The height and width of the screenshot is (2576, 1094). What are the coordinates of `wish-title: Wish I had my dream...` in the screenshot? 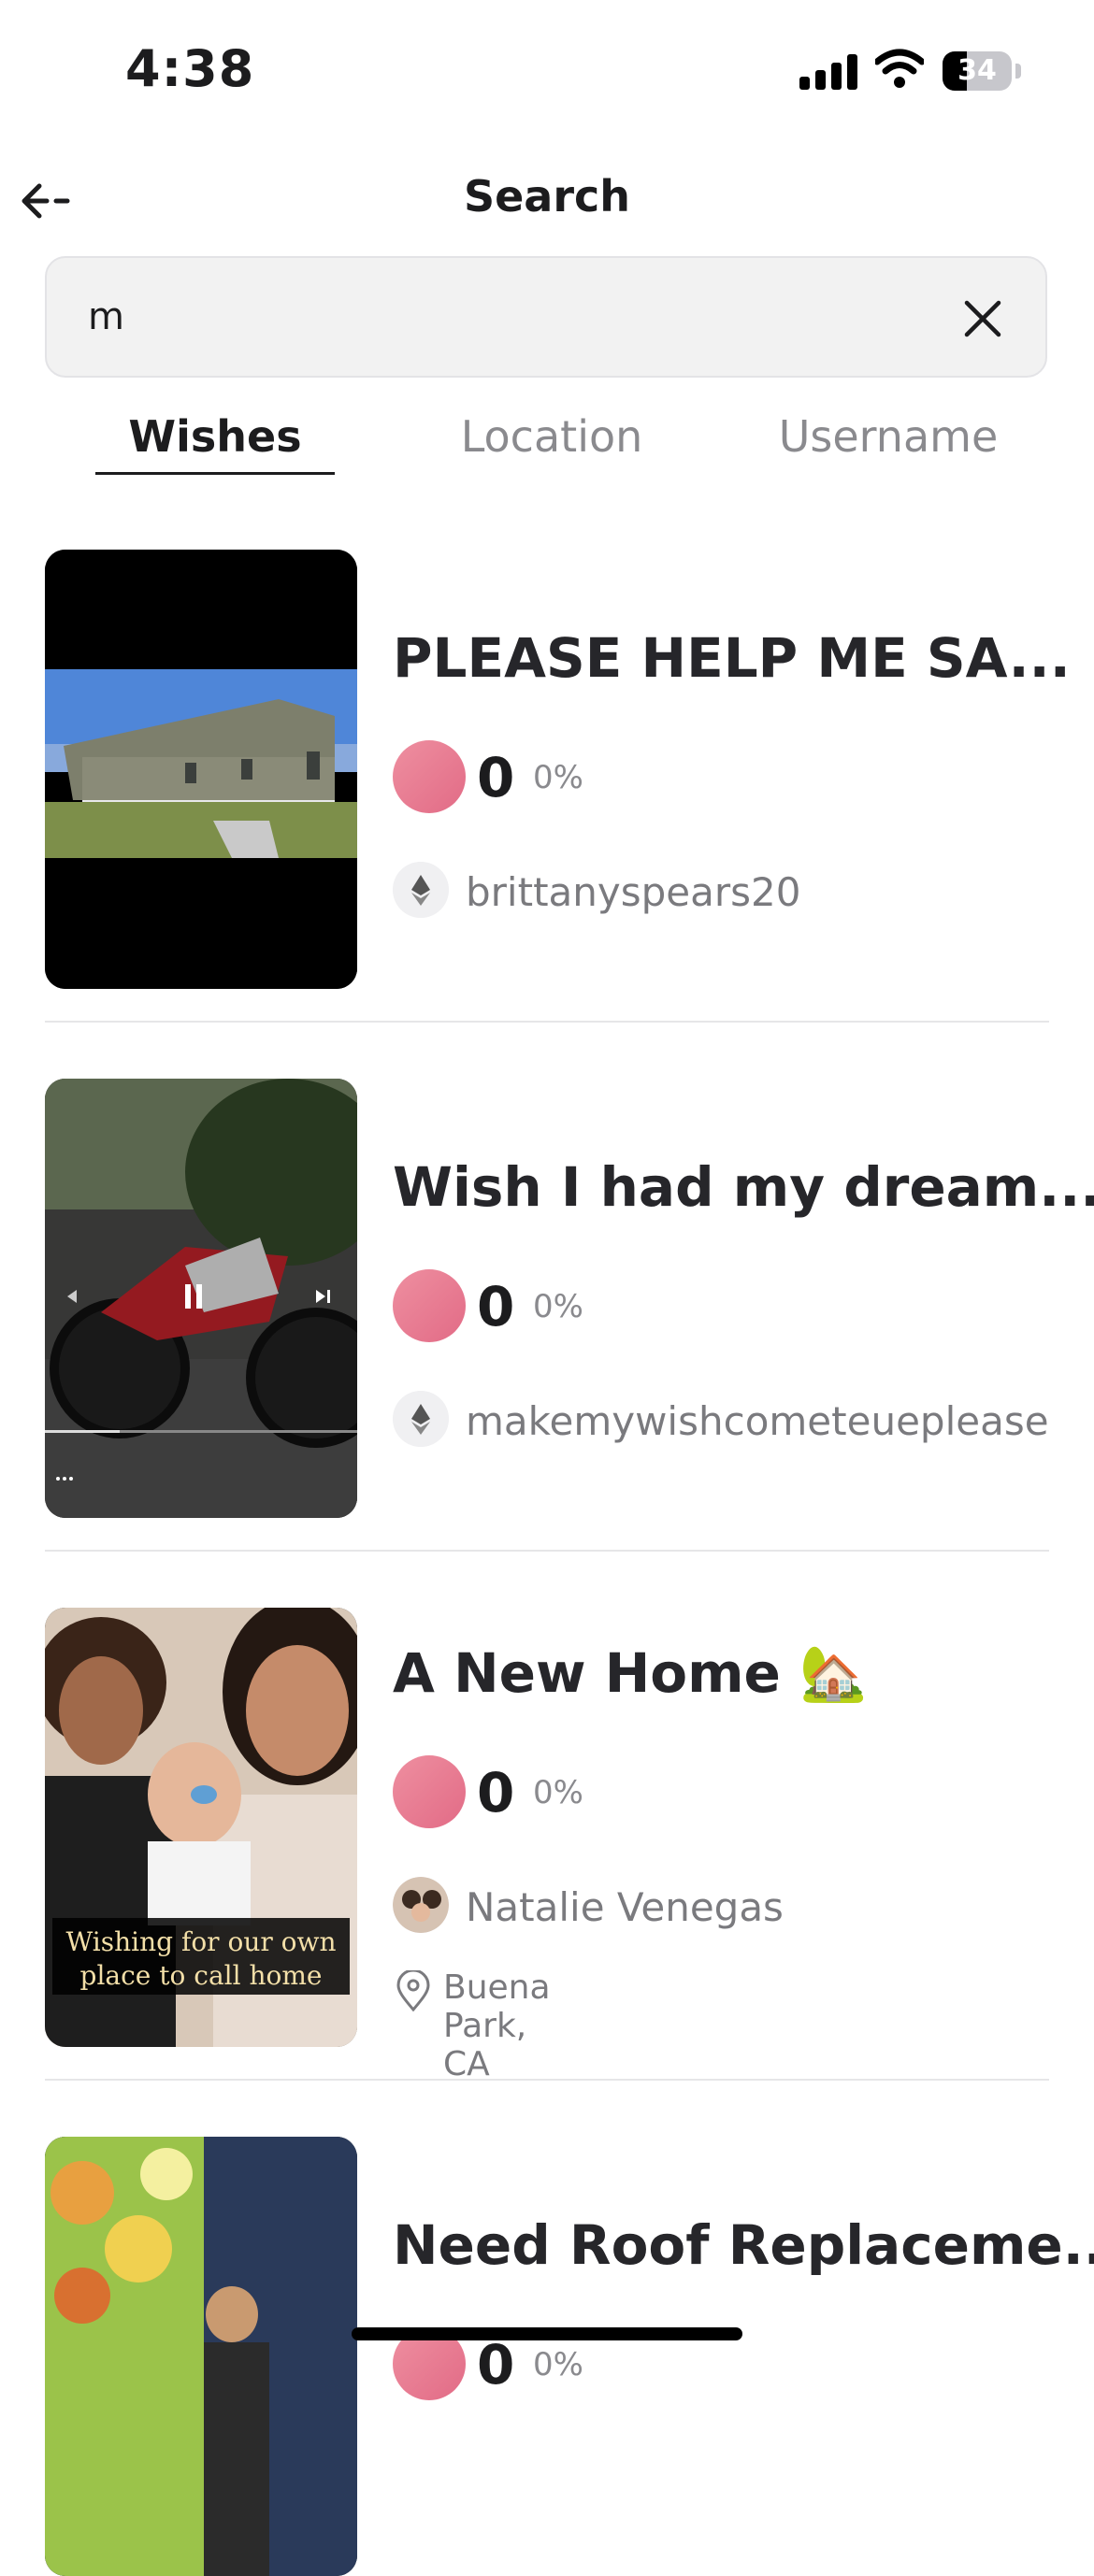 It's located at (743, 1187).